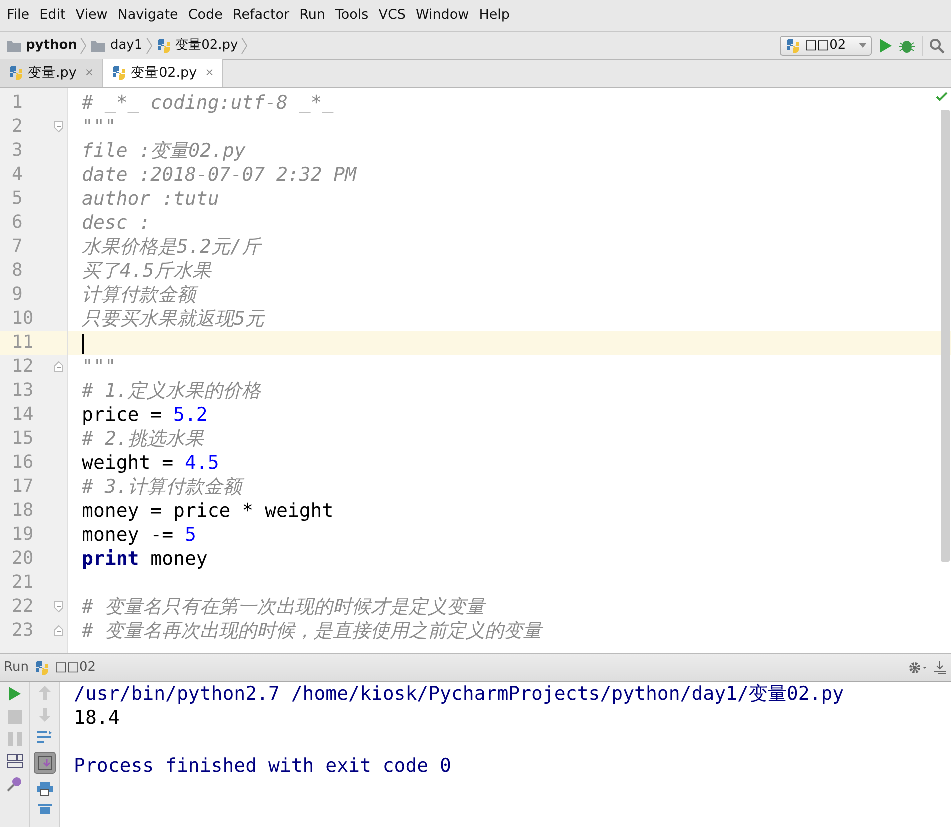 The width and height of the screenshot is (951, 827). I want to click on console-line: Process finished with exit code 0, so click(263, 766).